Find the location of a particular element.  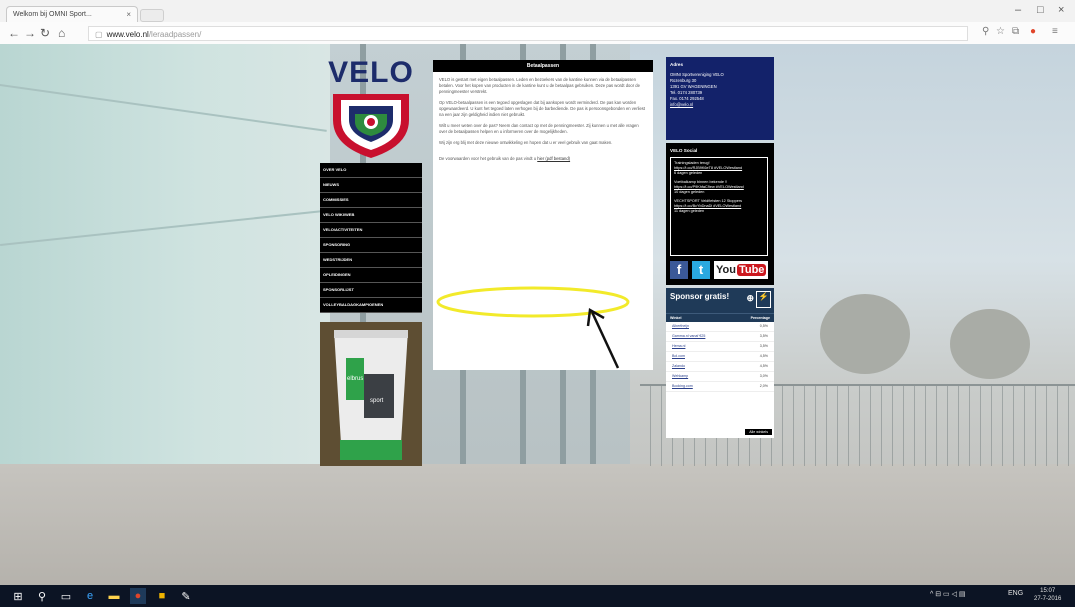

file-explorer-icon: ▬ is located at coordinates (114, 596).